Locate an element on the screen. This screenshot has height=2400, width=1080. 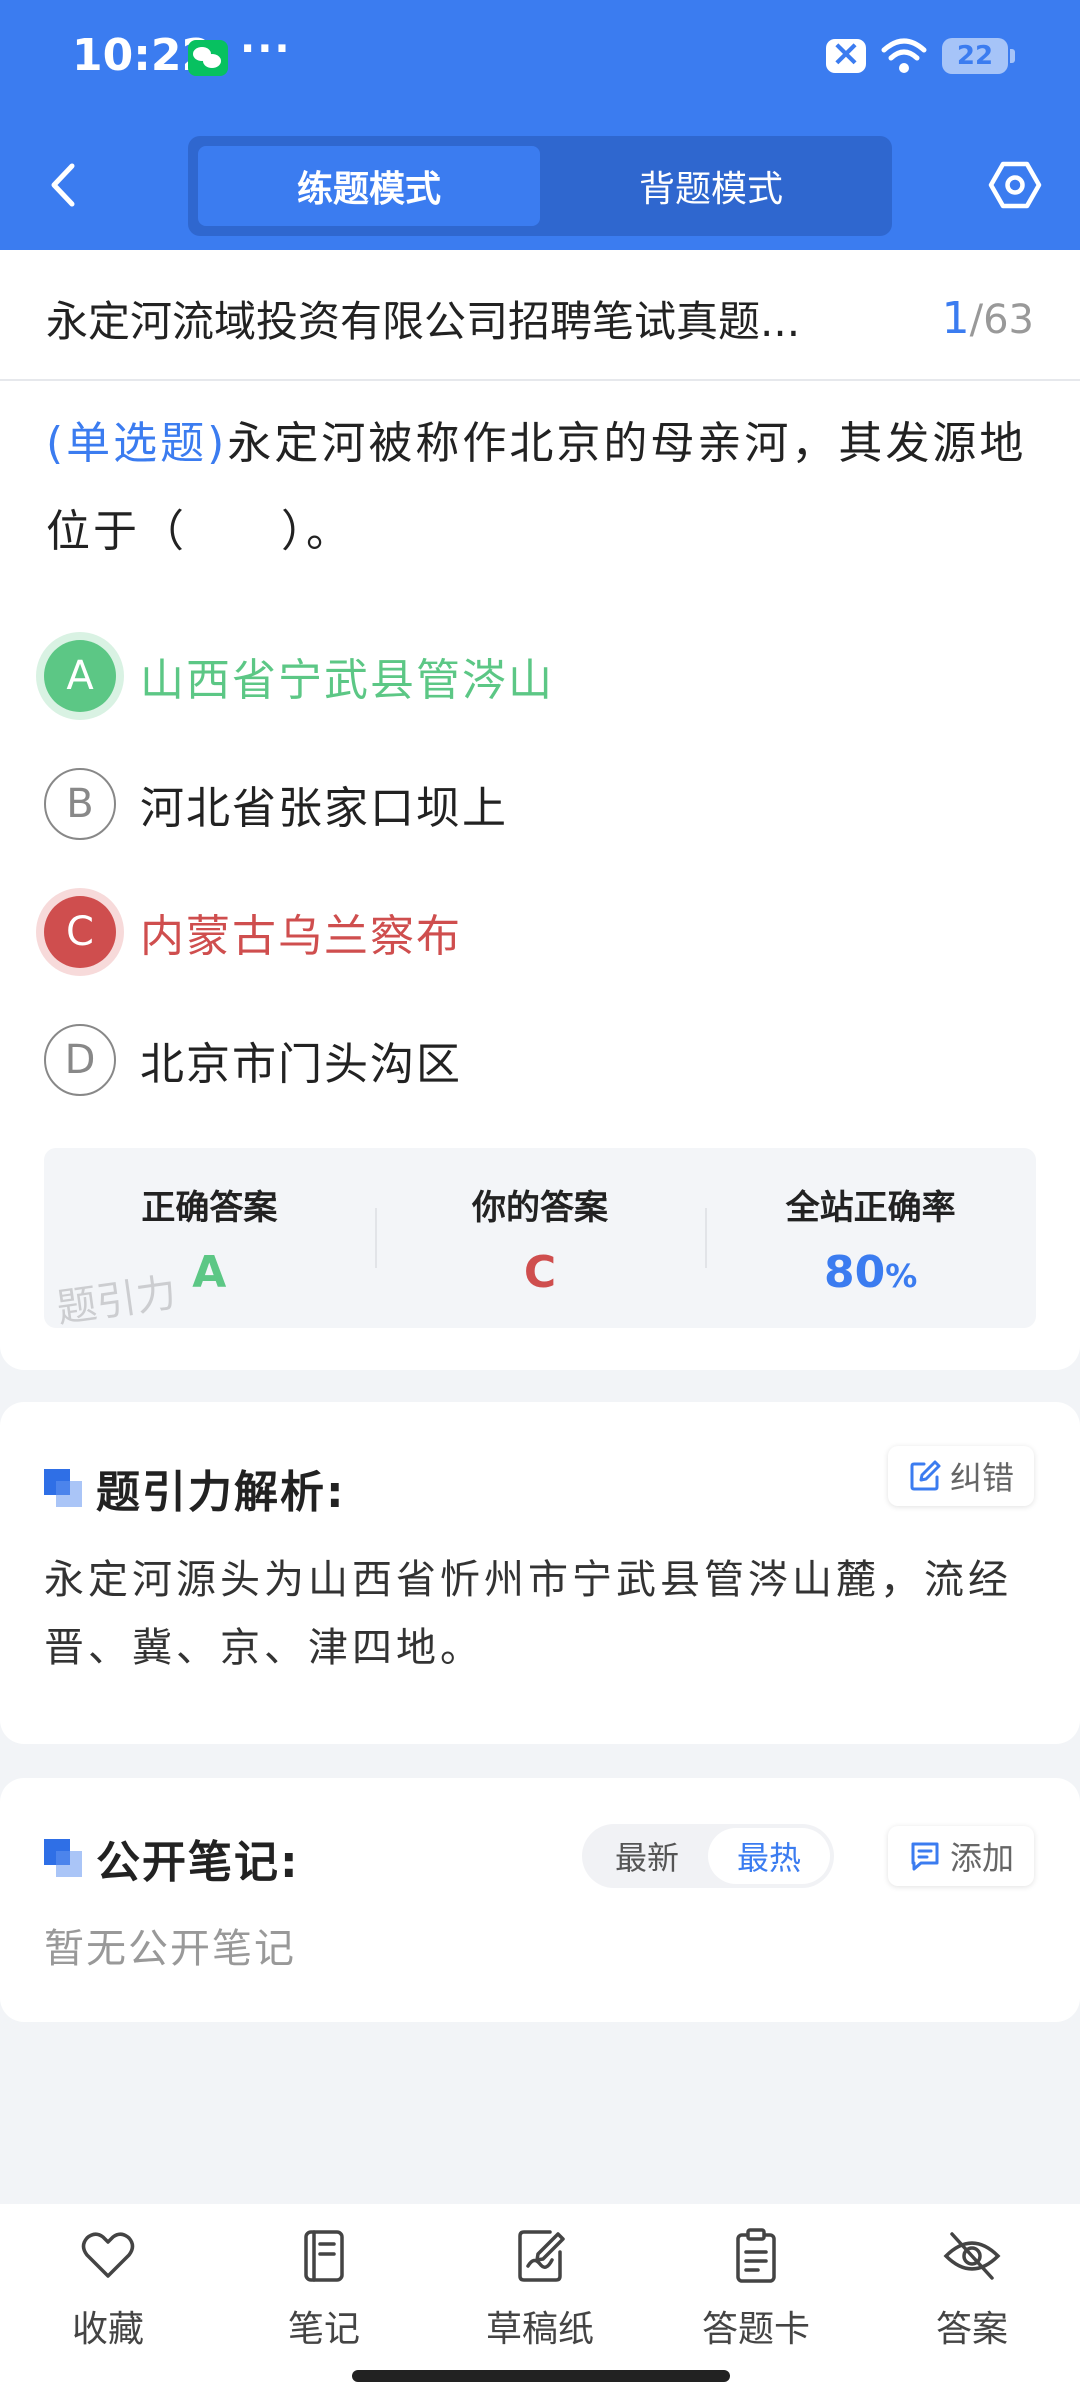
option-d: D 北京市门头沟区 is located at coordinates (534, 1060).